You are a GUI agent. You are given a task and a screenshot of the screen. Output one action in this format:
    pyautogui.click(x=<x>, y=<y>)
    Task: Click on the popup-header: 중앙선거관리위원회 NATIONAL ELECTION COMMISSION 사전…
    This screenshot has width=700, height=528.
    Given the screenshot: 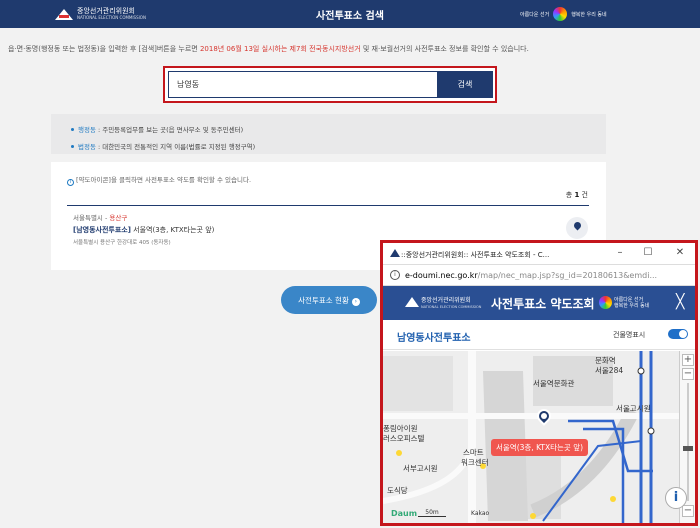 What is the action you would take?
    pyautogui.click(x=539, y=303)
    